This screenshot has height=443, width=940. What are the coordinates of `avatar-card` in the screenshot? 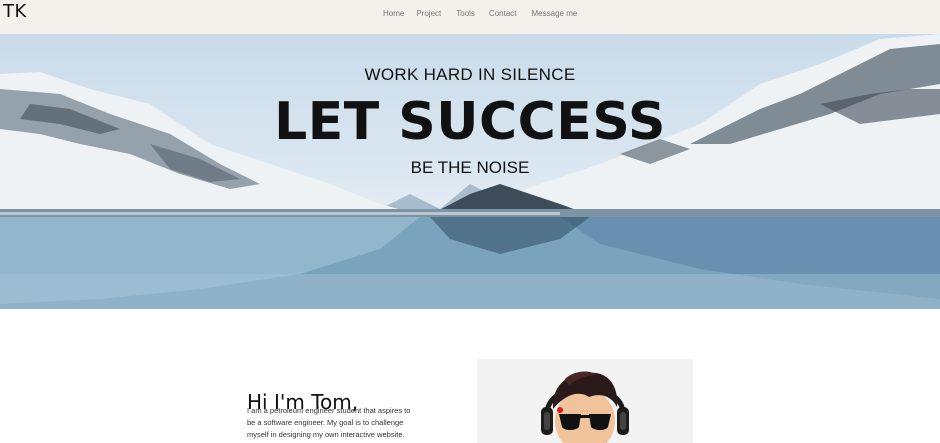 It's located at (585, 401).